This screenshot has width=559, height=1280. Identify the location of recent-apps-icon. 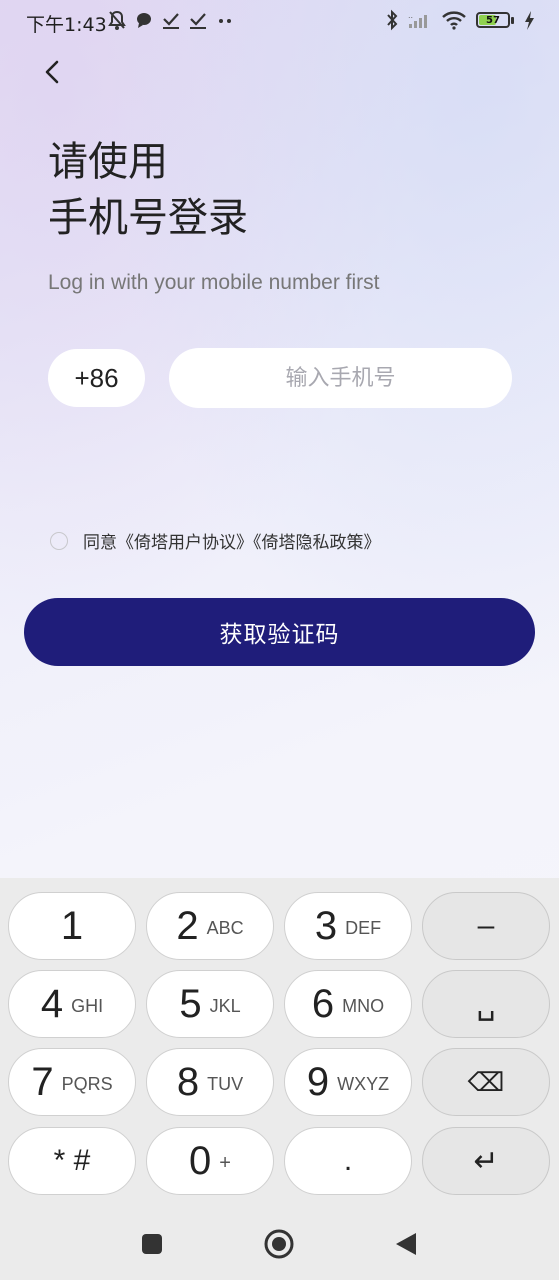
(152, 1244).